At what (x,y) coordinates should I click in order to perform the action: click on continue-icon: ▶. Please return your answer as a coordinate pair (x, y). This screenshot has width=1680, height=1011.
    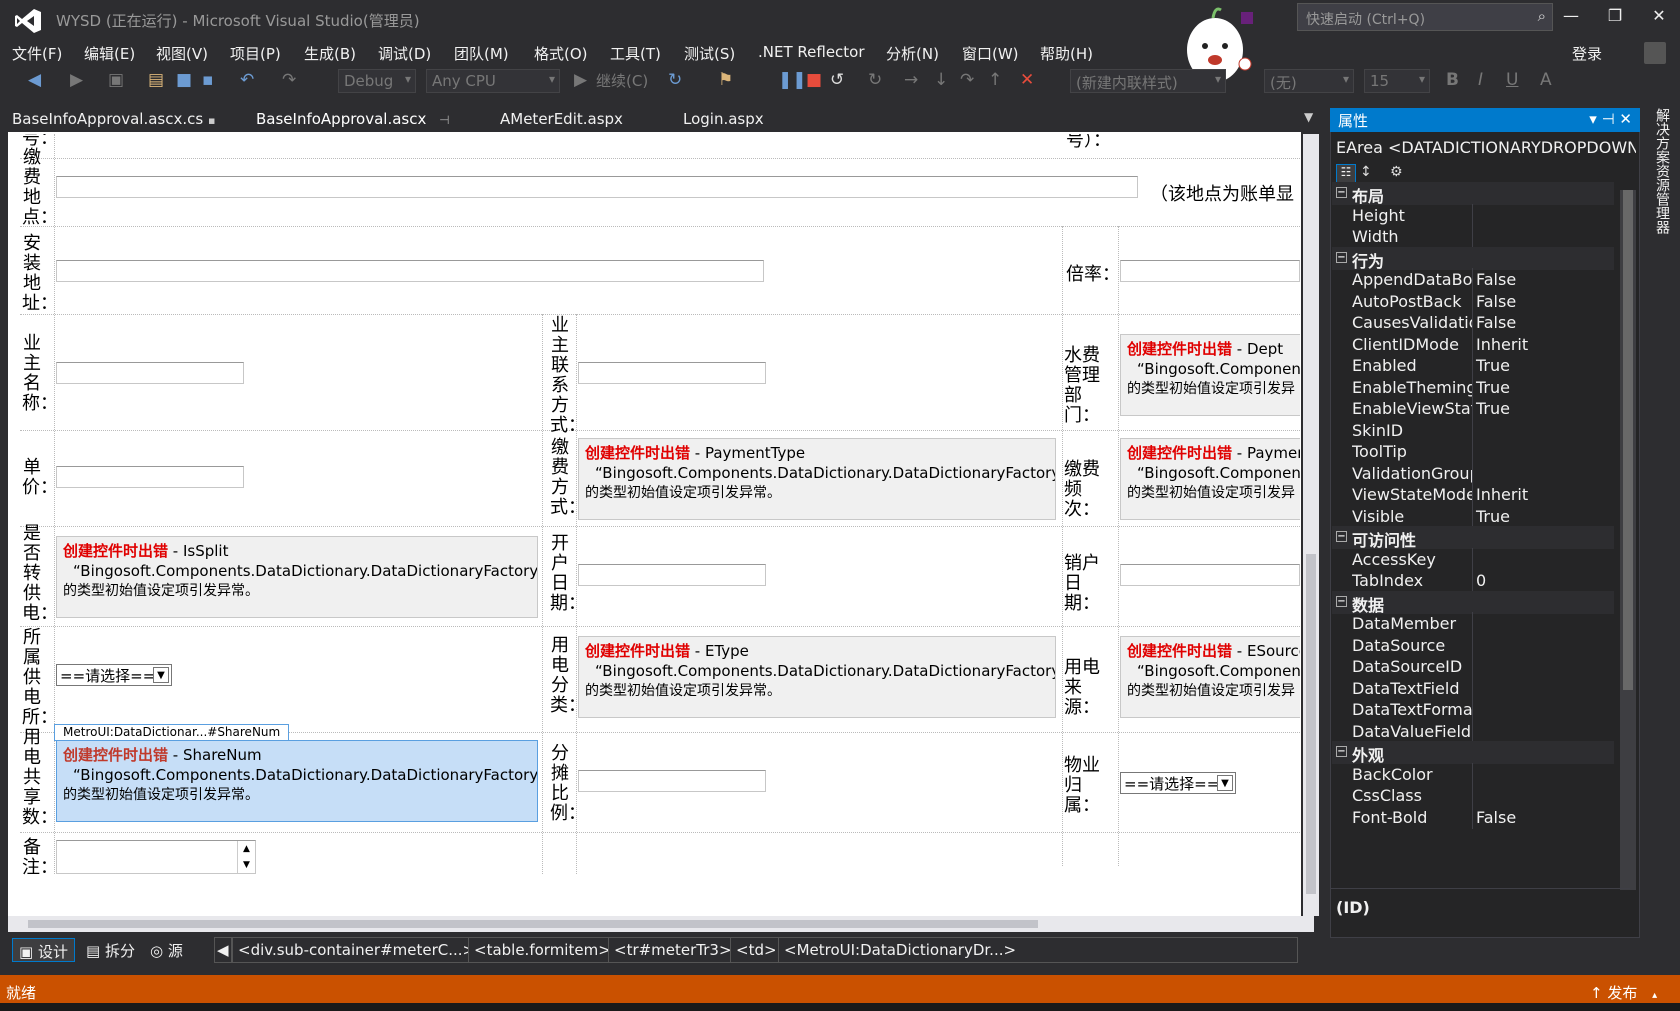
    Looking at the image, I should click on (580, 80).